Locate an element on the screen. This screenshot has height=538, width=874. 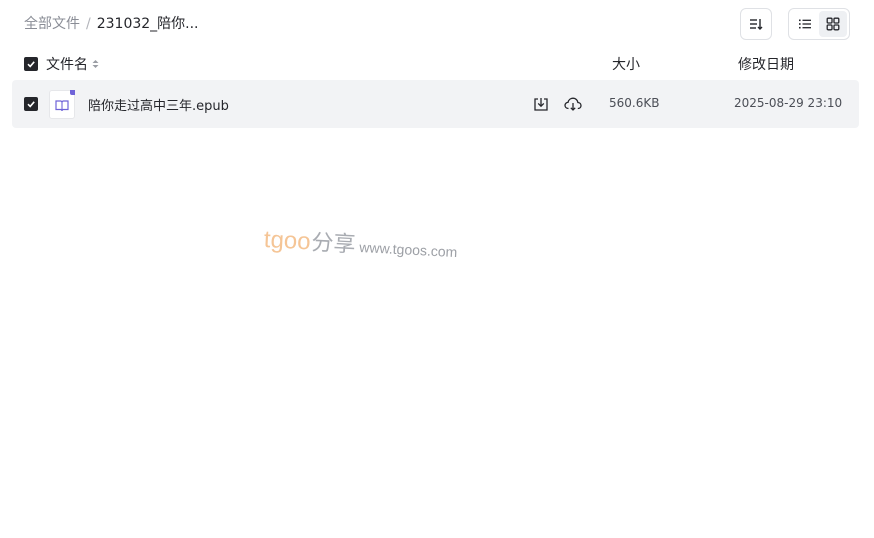
file-name: 陪你走过高中三年.epub is located at coordinates (158, 104).